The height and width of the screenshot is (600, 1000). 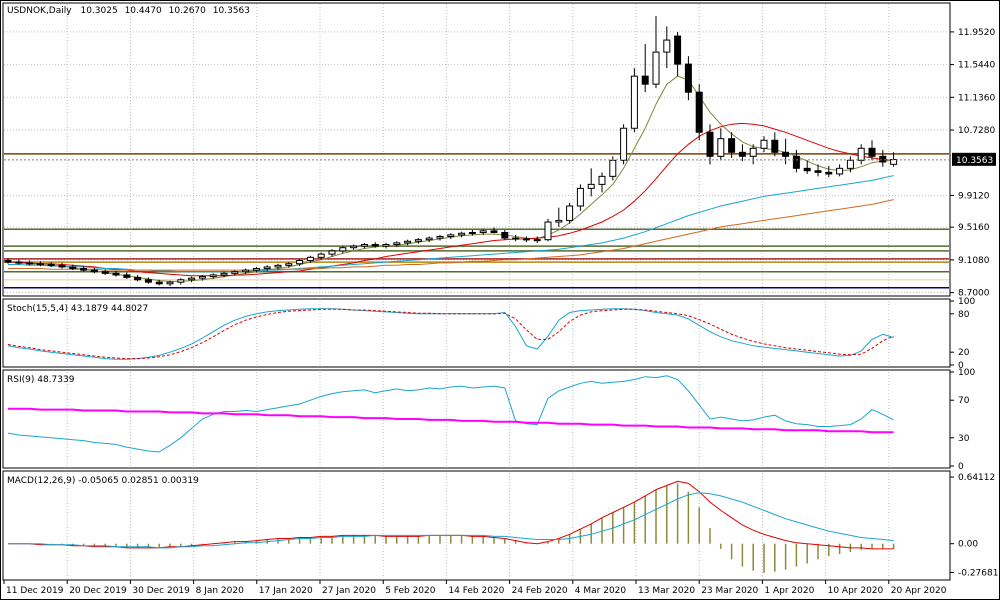 I want to click on symbol-label: USDNOK,Daily, so click(x=39, y=11).